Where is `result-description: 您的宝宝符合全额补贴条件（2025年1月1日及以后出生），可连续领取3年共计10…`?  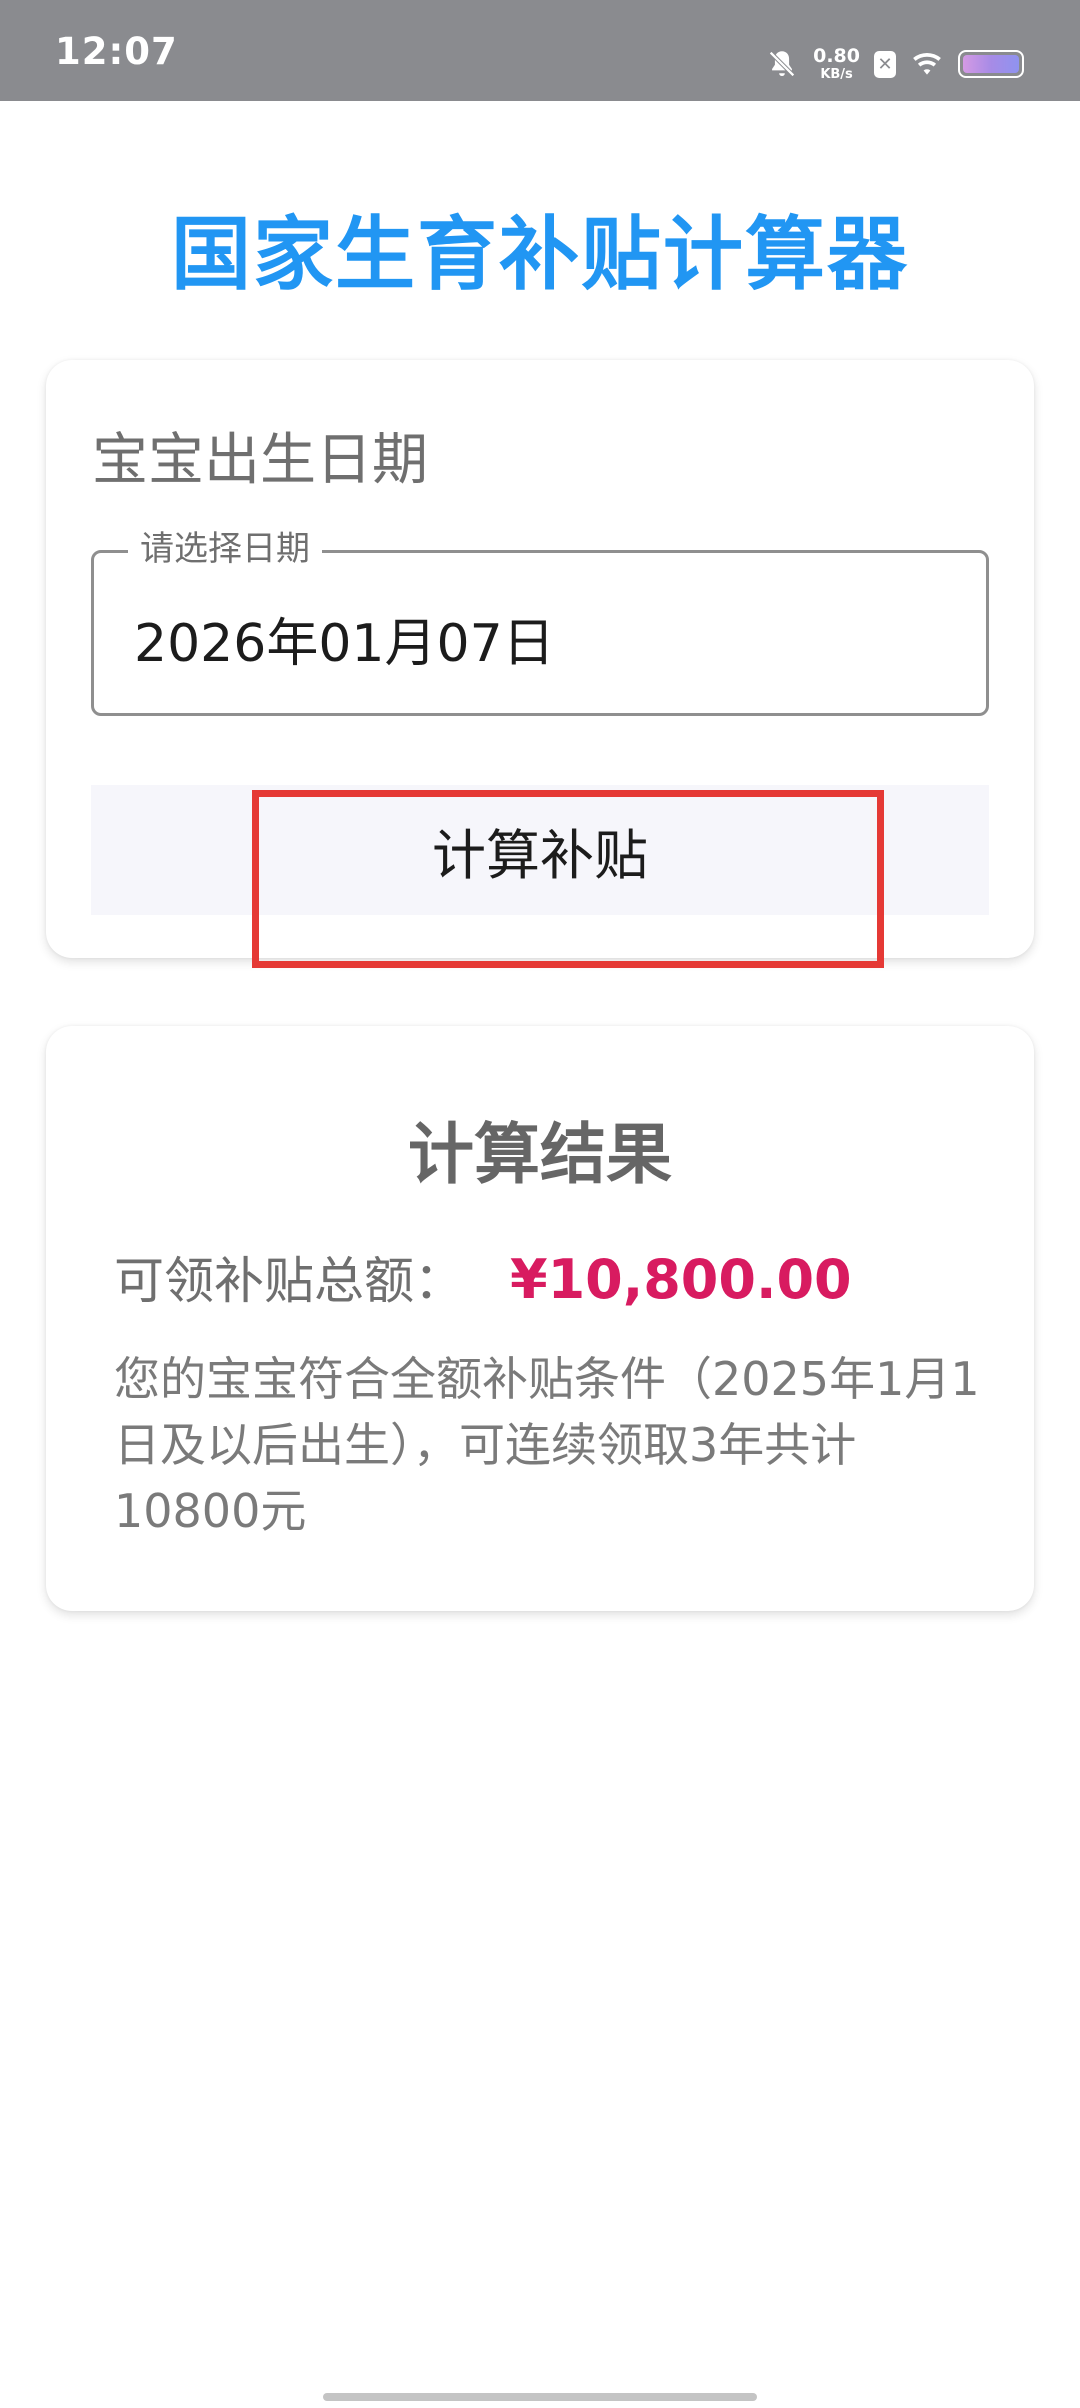
result-description: 您的宝宝符合全额补贴条件（2025年1月1日及以后出生），可连续领取3年共计10… is located at coordinates (547, 1445).